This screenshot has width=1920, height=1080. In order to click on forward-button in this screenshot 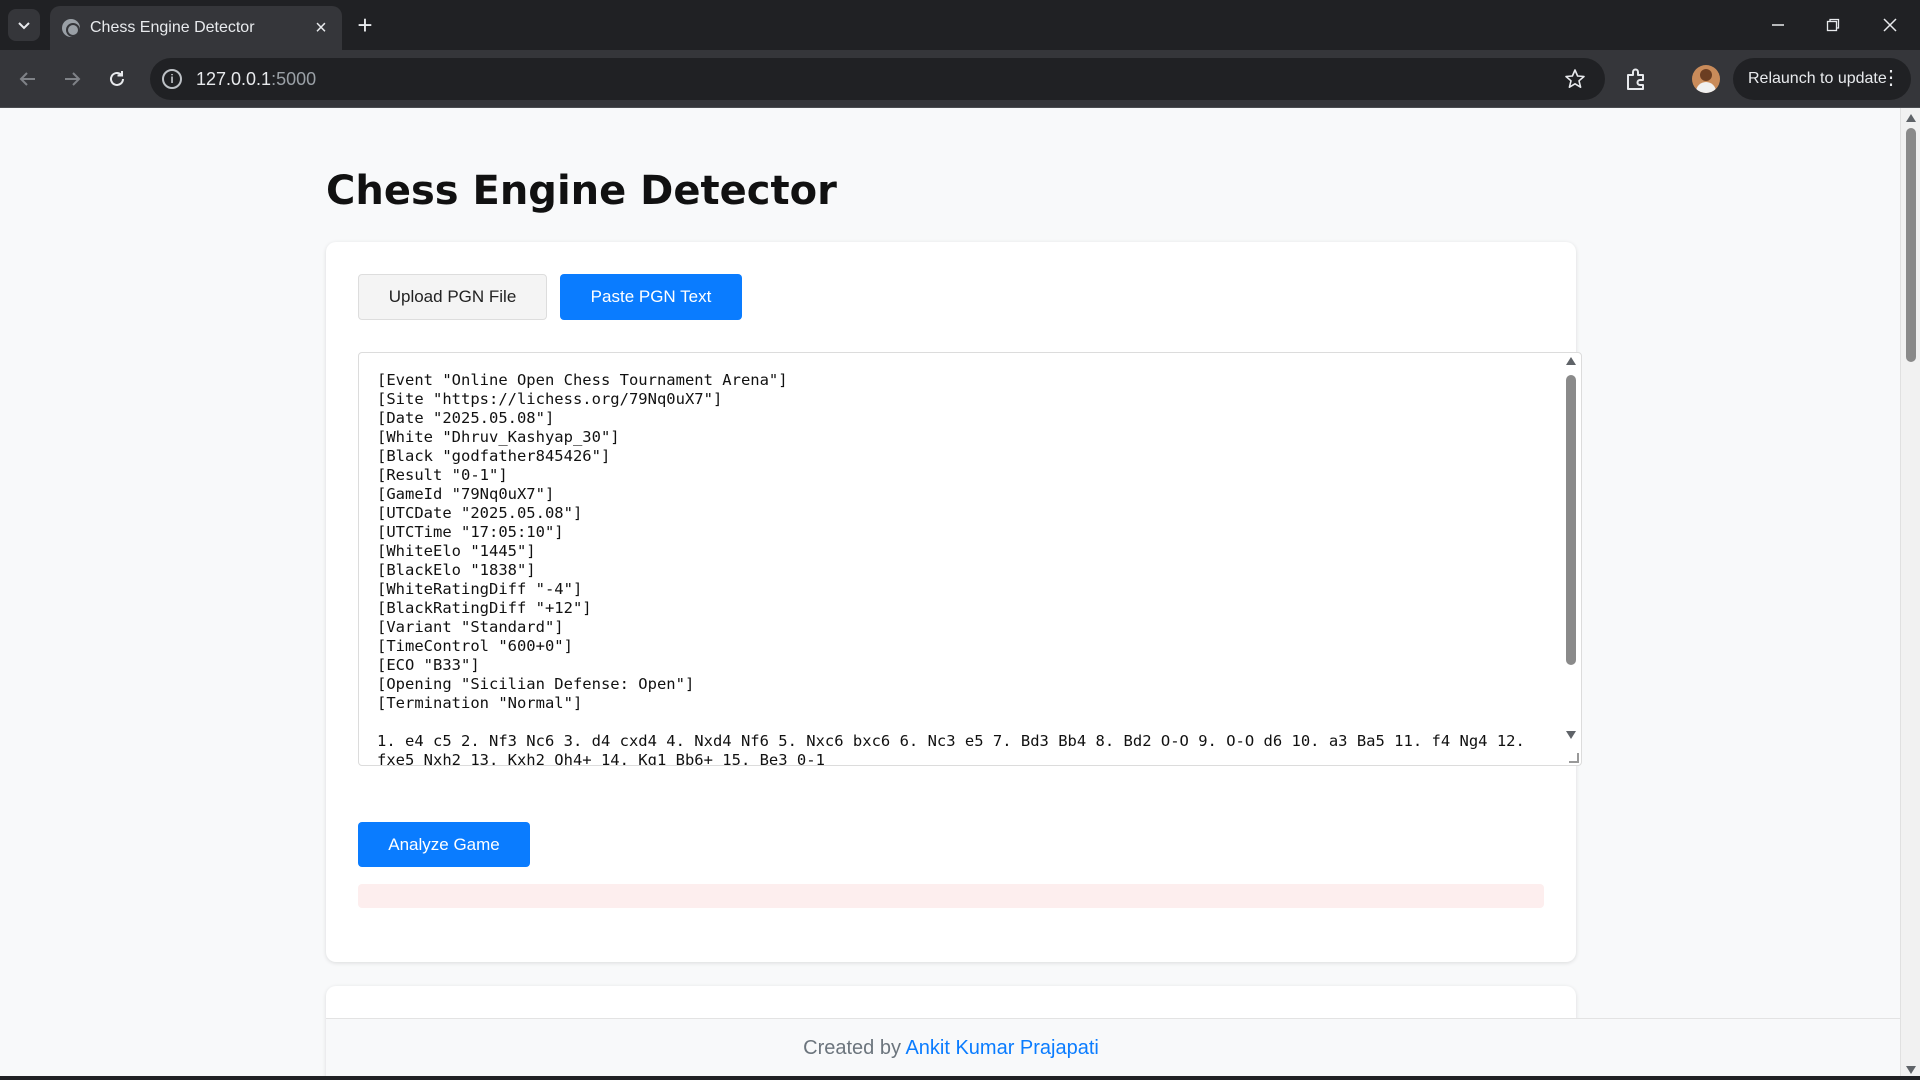, I will do `click(72, 79)`.